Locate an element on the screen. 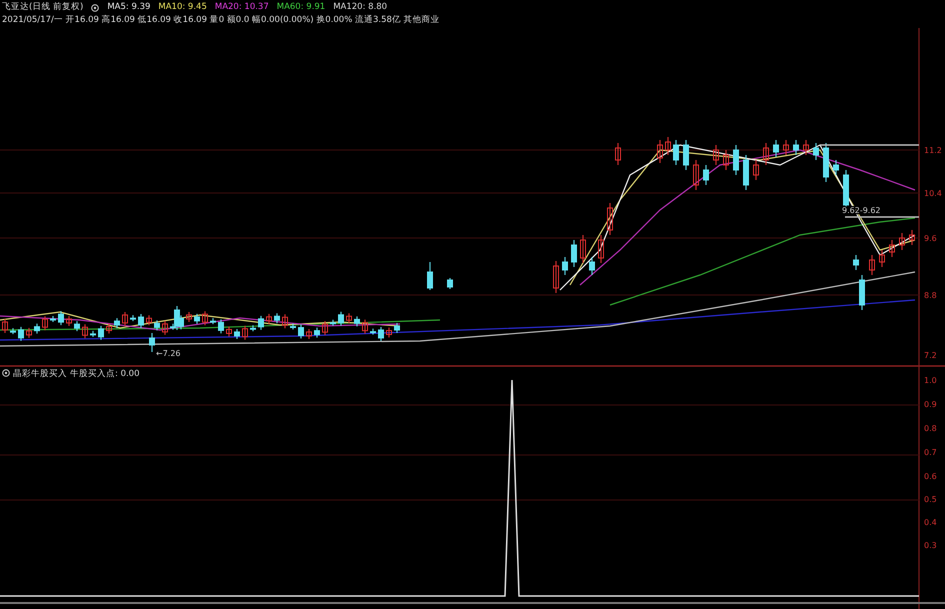 The height and width of the screenshot is (609, 945). moving-average-value: MA60: 9.91 is located at coordinates (301, 7).